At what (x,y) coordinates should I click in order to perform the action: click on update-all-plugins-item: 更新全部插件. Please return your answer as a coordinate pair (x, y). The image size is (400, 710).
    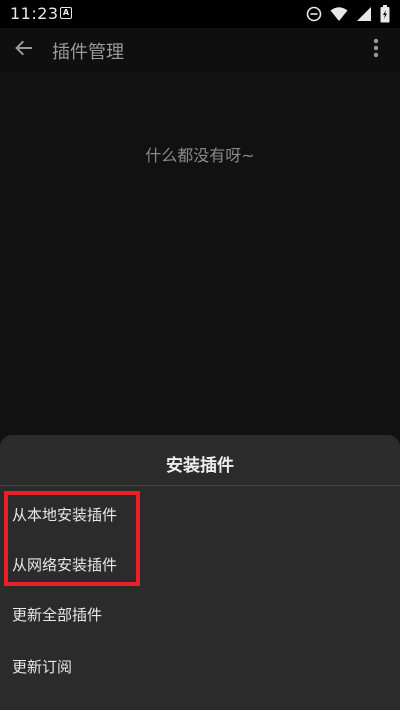
    Looking at the image, I should click on (57, 615).